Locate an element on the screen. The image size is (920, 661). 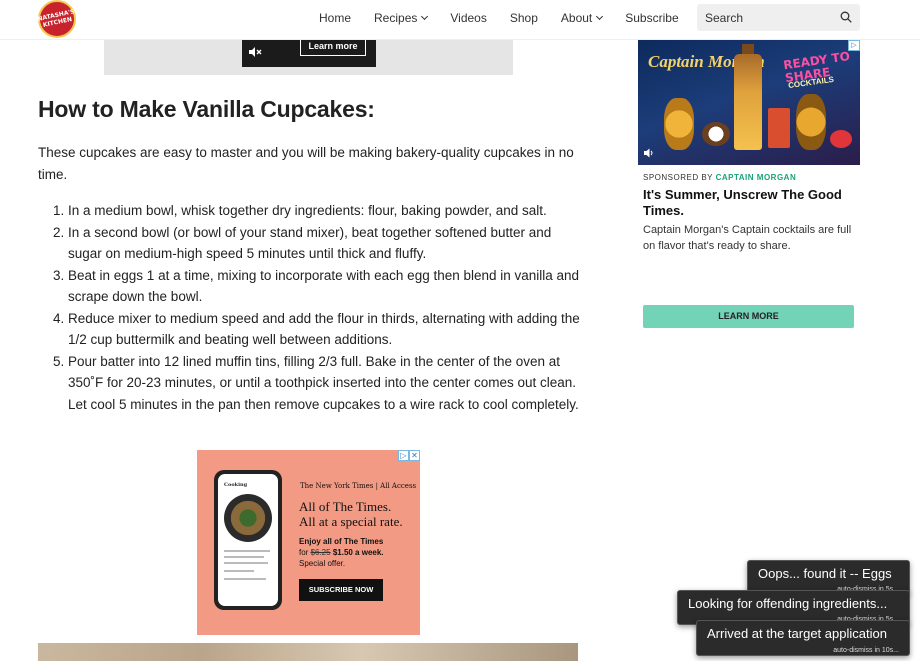
cocktail-glass-image is located at coordinates (779, 128).